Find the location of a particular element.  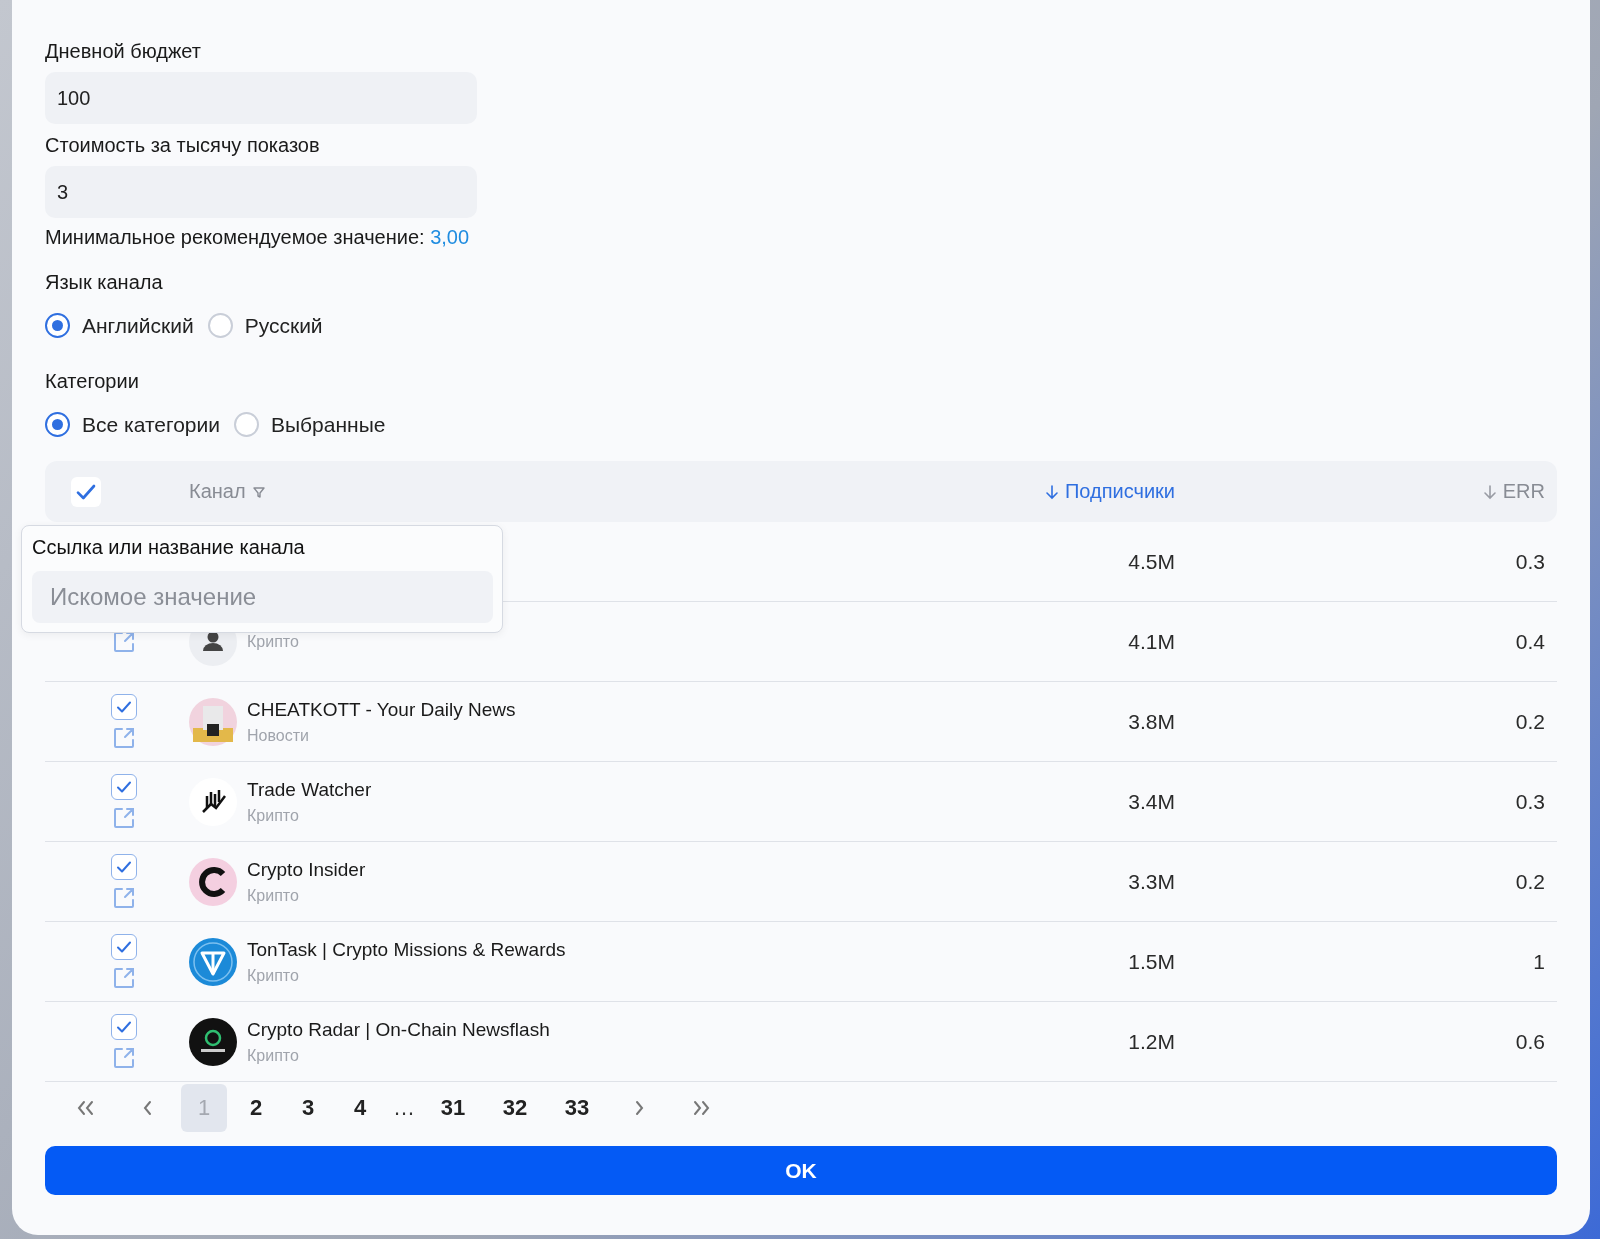

recommendation-text: Минимальное рекомендуемое значение: 3,00 is located at coordinates (258, 237).